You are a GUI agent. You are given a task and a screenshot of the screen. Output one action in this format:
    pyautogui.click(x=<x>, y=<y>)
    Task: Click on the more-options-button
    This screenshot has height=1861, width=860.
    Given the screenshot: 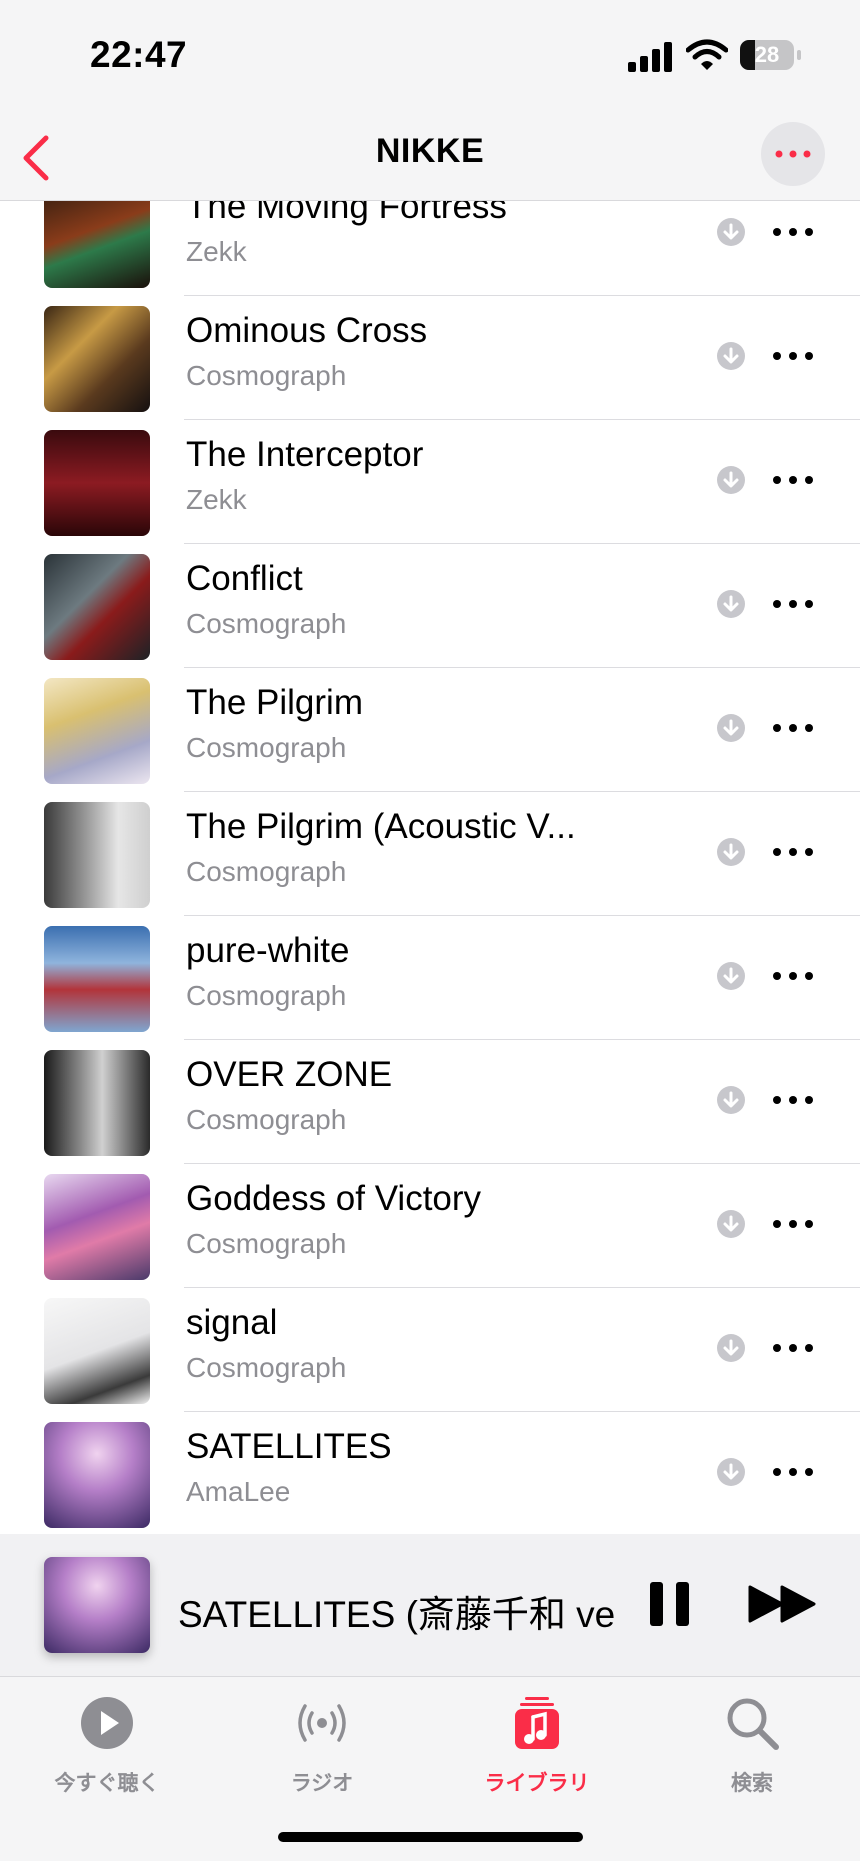 What is the action you would take?
    pyautogui.click(x=793, y=154)
    